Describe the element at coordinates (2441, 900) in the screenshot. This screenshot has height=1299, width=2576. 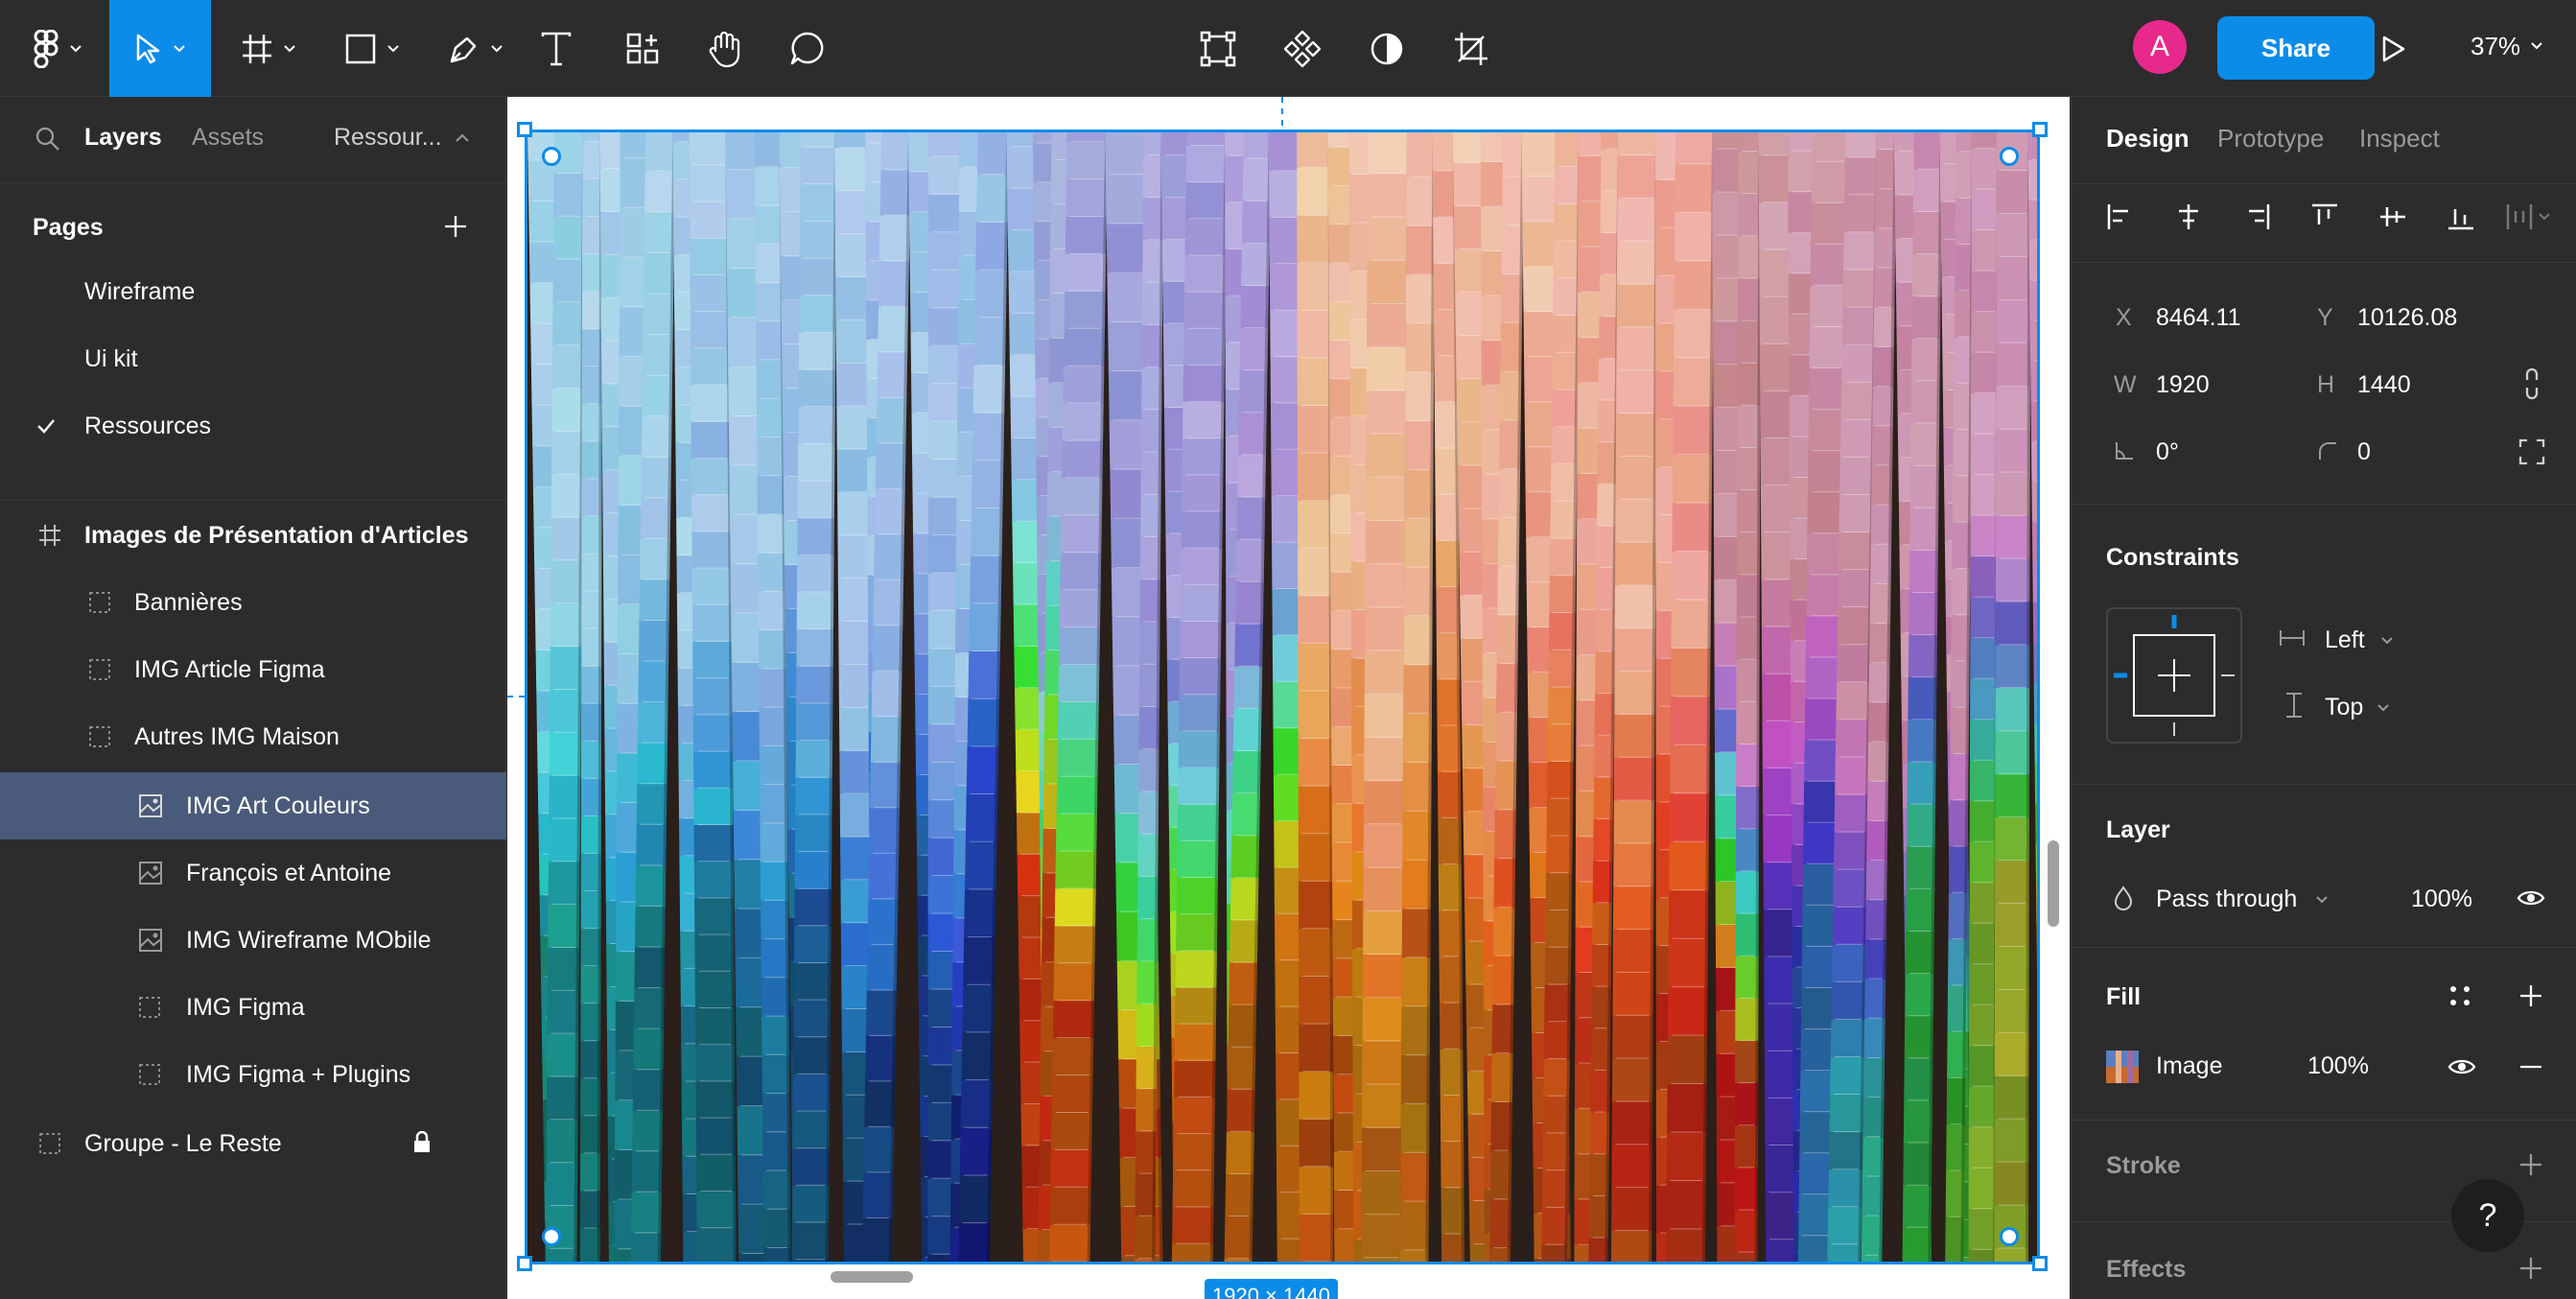
I see `layer-opacity-input: 100%` at that location.